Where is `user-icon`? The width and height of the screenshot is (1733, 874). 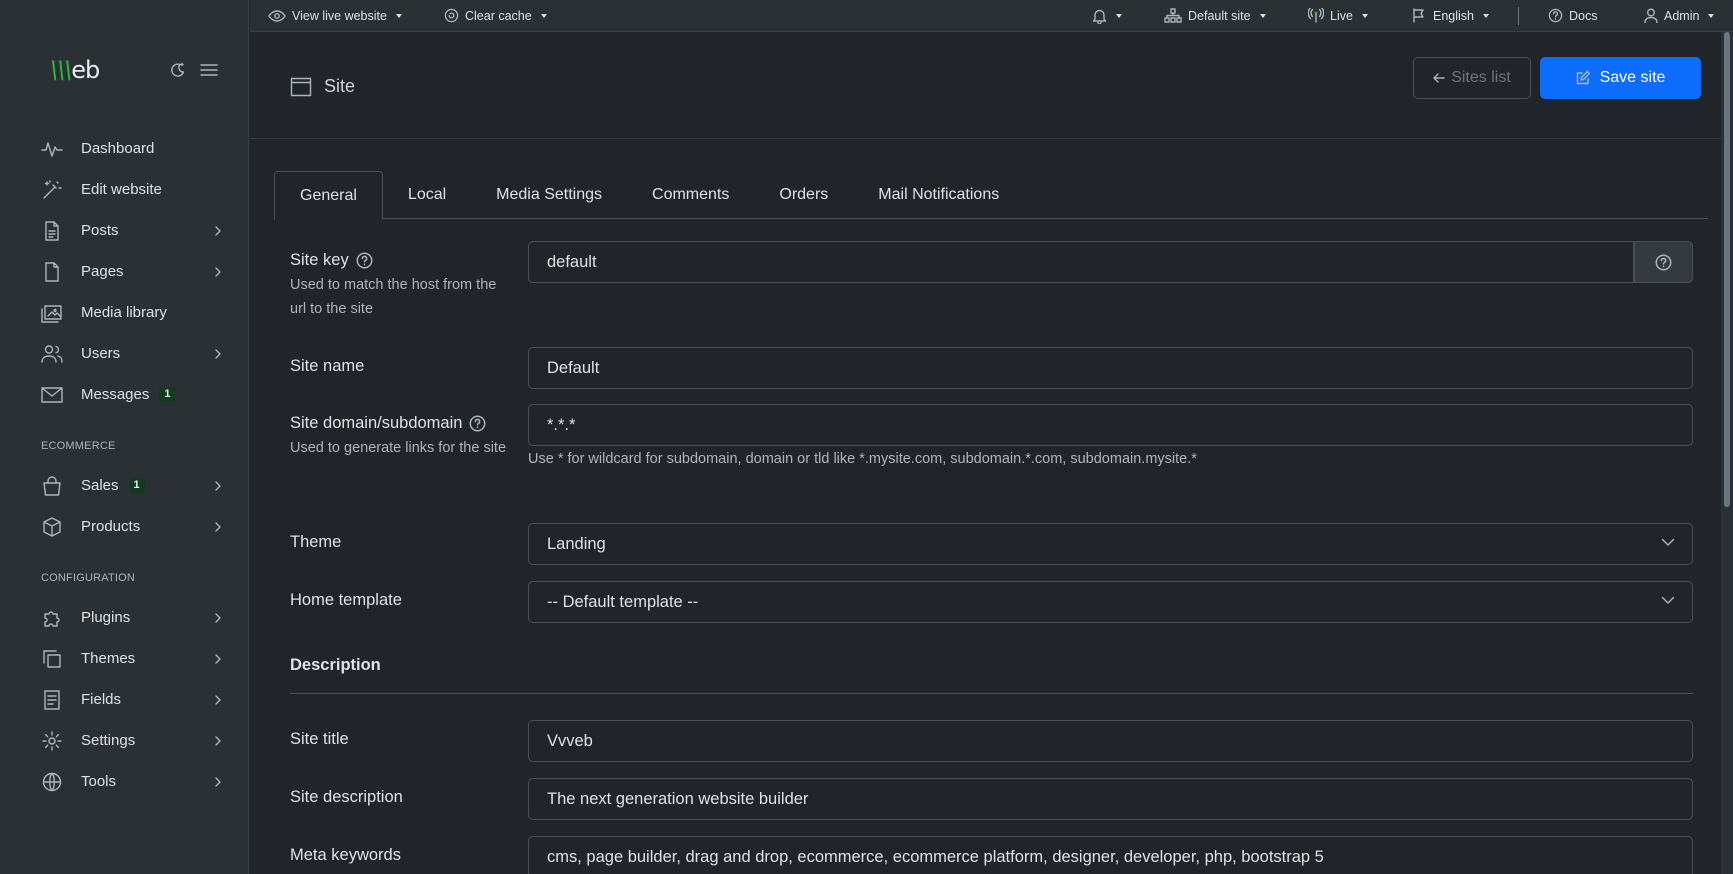 user-icon is located at coordinates (1651, 15).